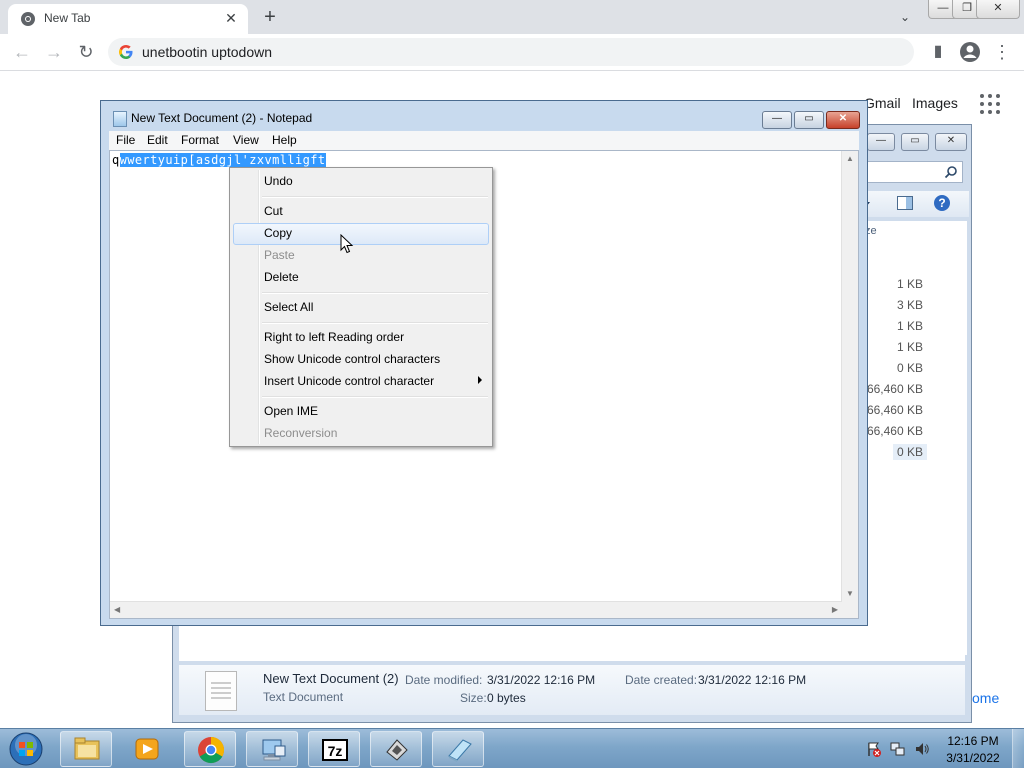  Describe the element at coordinates (843, 120) in the screenshot. I see `notepad-close-button: ✕` at that location.